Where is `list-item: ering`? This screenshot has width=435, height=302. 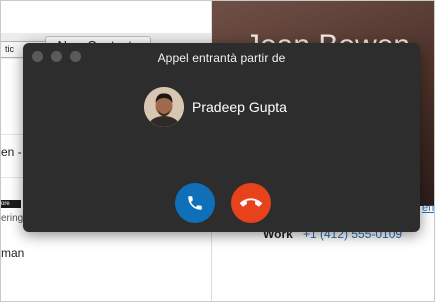
list-item: ering is located at coordinates (12, 218).